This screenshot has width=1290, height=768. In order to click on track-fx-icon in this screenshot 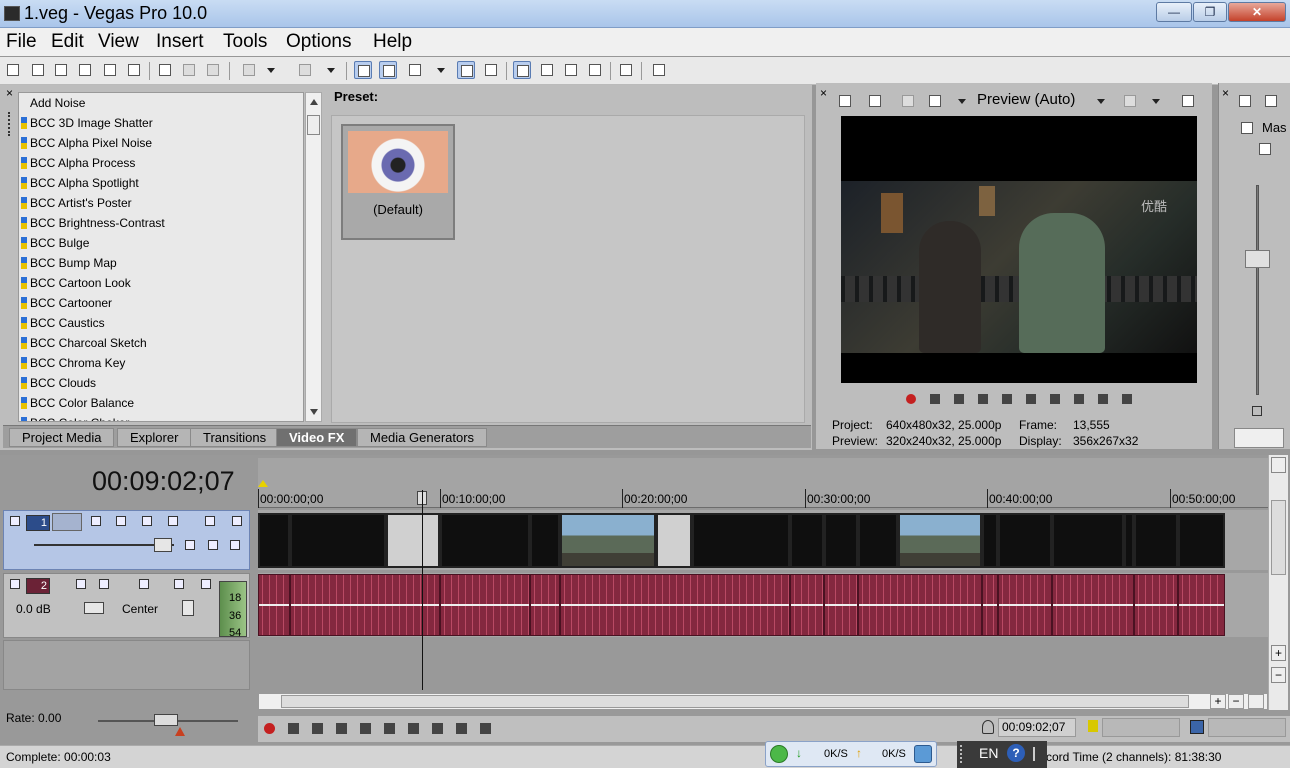, I will do `click(144, 584)`.